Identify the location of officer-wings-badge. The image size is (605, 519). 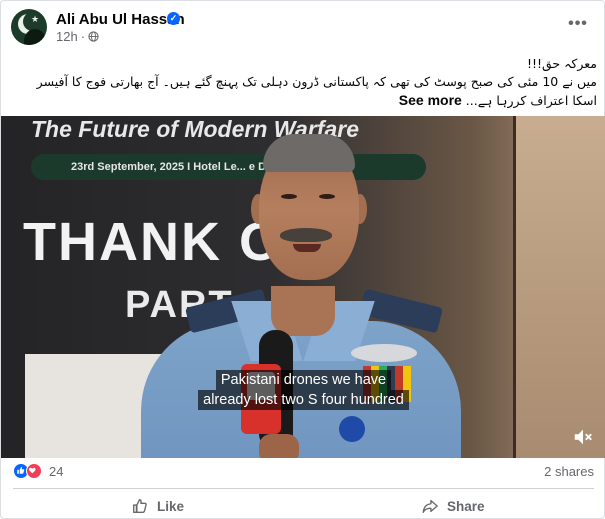
(384, 353).